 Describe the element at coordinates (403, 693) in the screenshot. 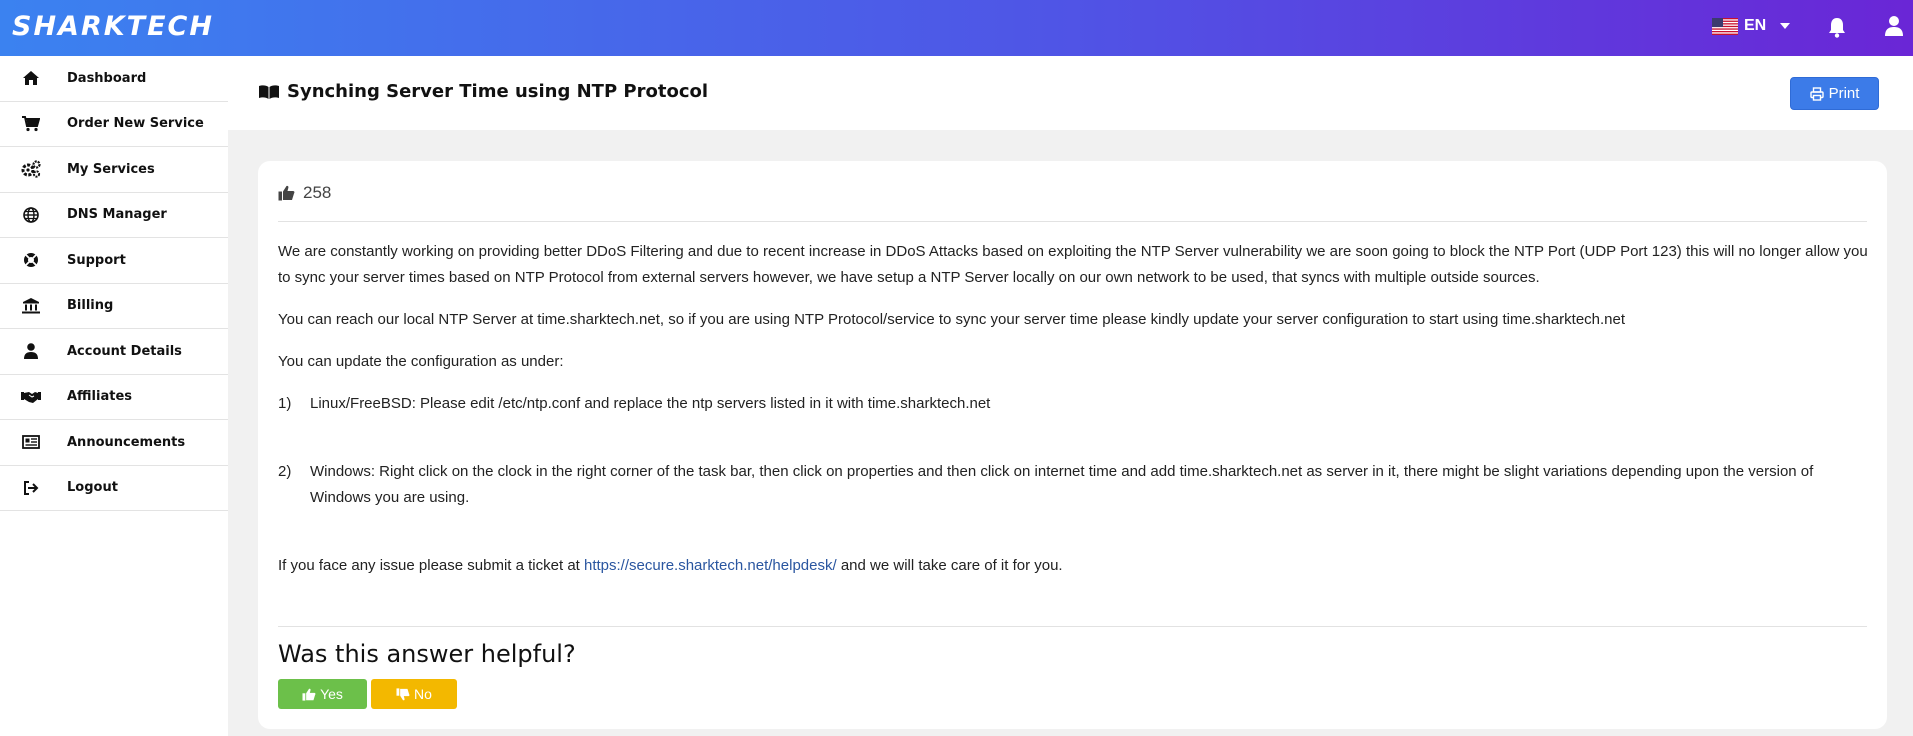

I see `thumbs-down-icon` at that location.